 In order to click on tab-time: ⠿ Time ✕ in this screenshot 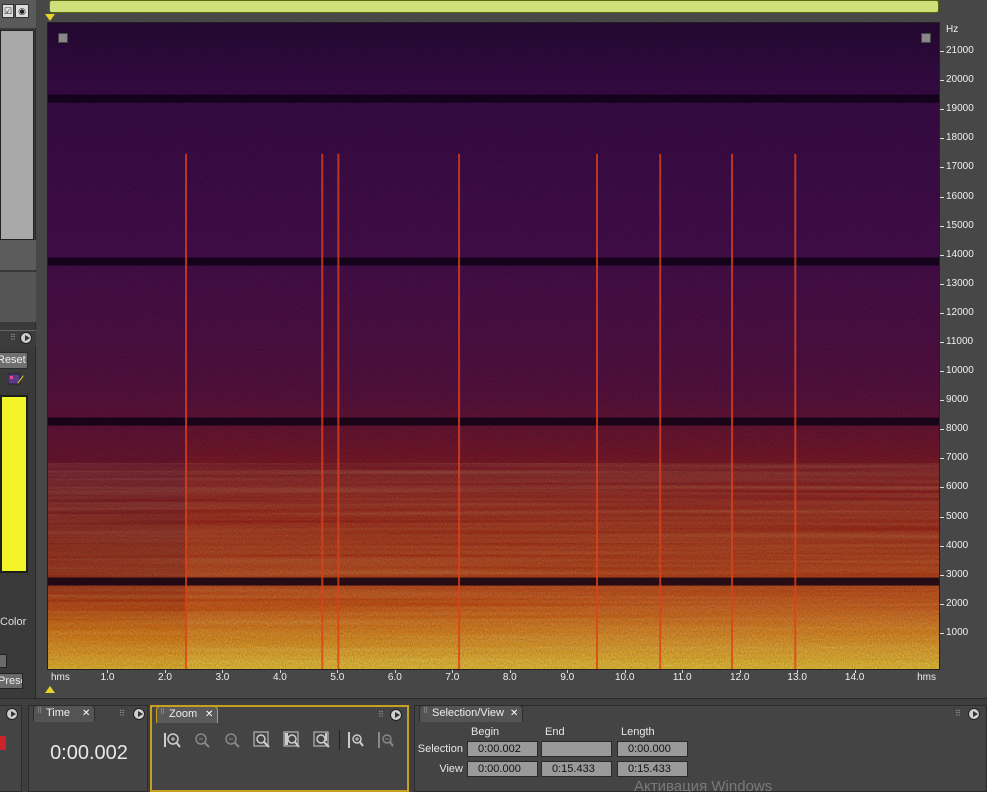, I will do `click(64, 713)`.